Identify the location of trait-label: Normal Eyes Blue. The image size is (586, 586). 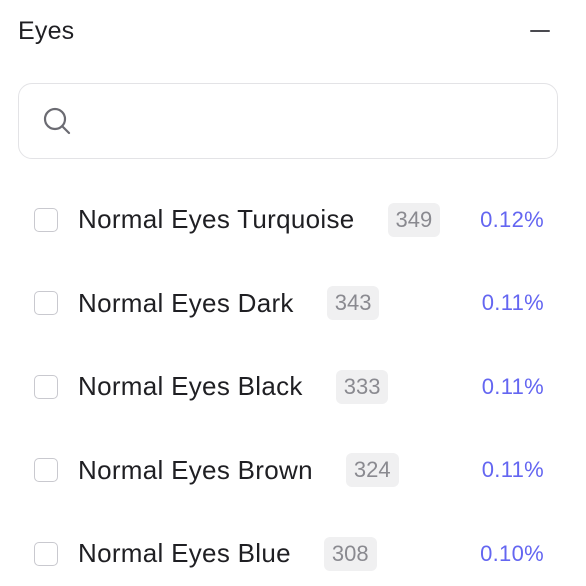
(184, 553).